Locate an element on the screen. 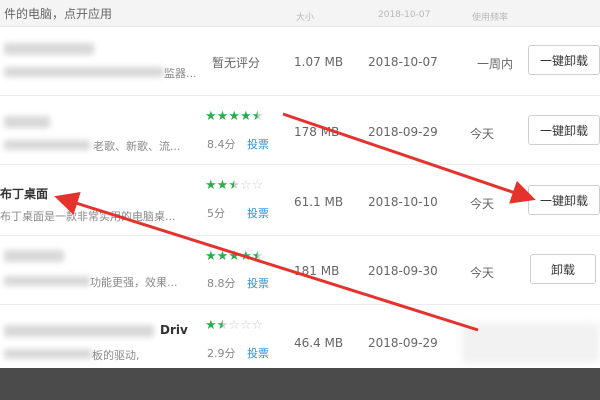  arrow-to-uninstall-button is located at coordinates (409, 158).